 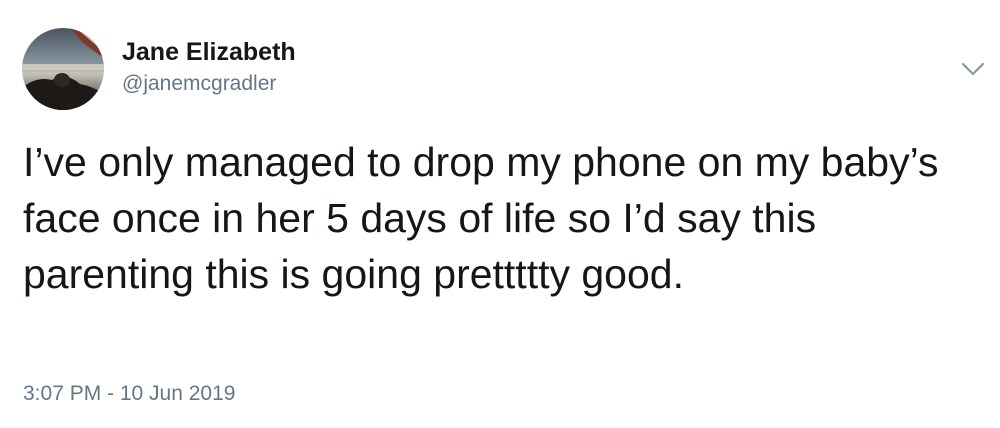 I want to click on tweet-timestamp: 3:07 PM - 10 Jun 2019, so click(x=129, y=394).